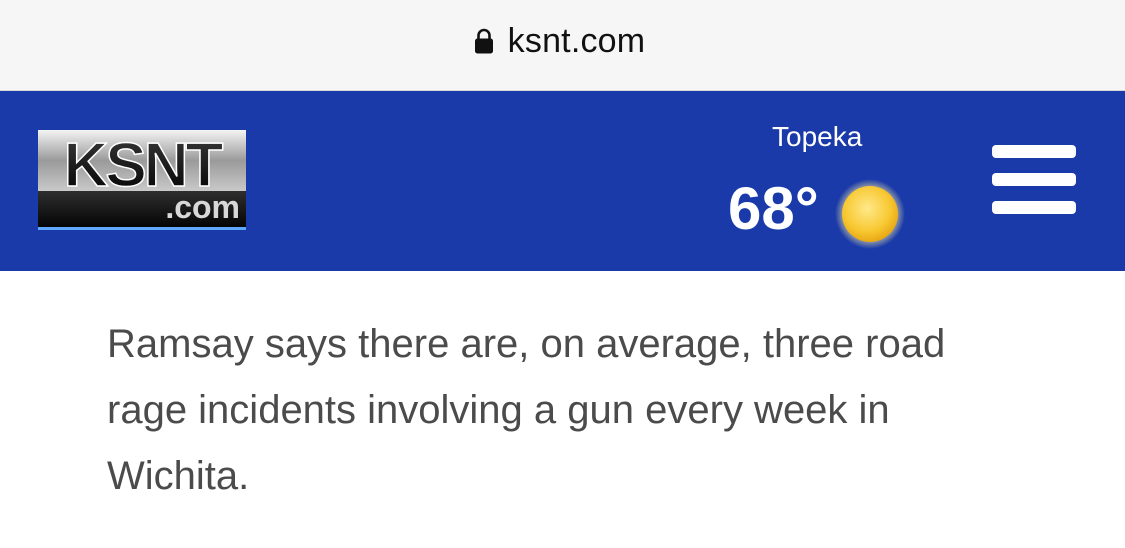  Describe the element at coordinates (773, 208) in the screenshot. I see `weather-temperature: 68°` at that location.